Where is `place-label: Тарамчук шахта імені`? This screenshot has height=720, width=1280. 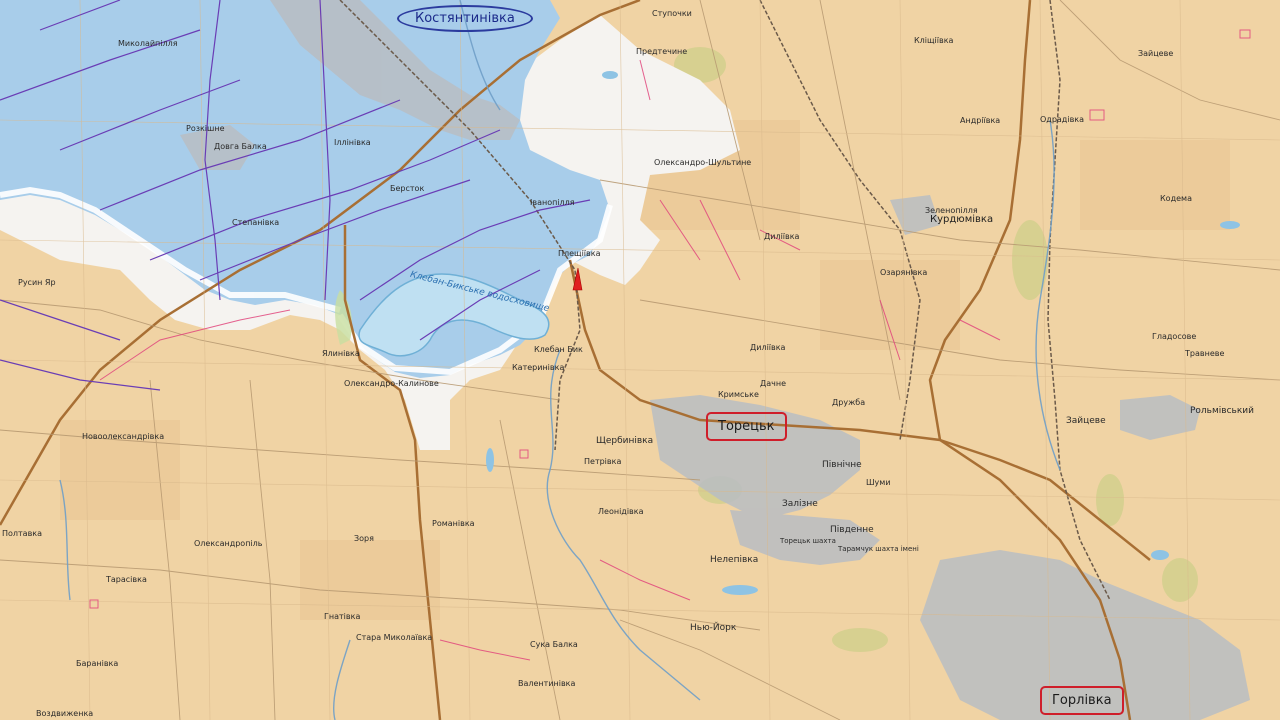
place-label: Тарамчук шахта імені is located at coordinates (878, 549).